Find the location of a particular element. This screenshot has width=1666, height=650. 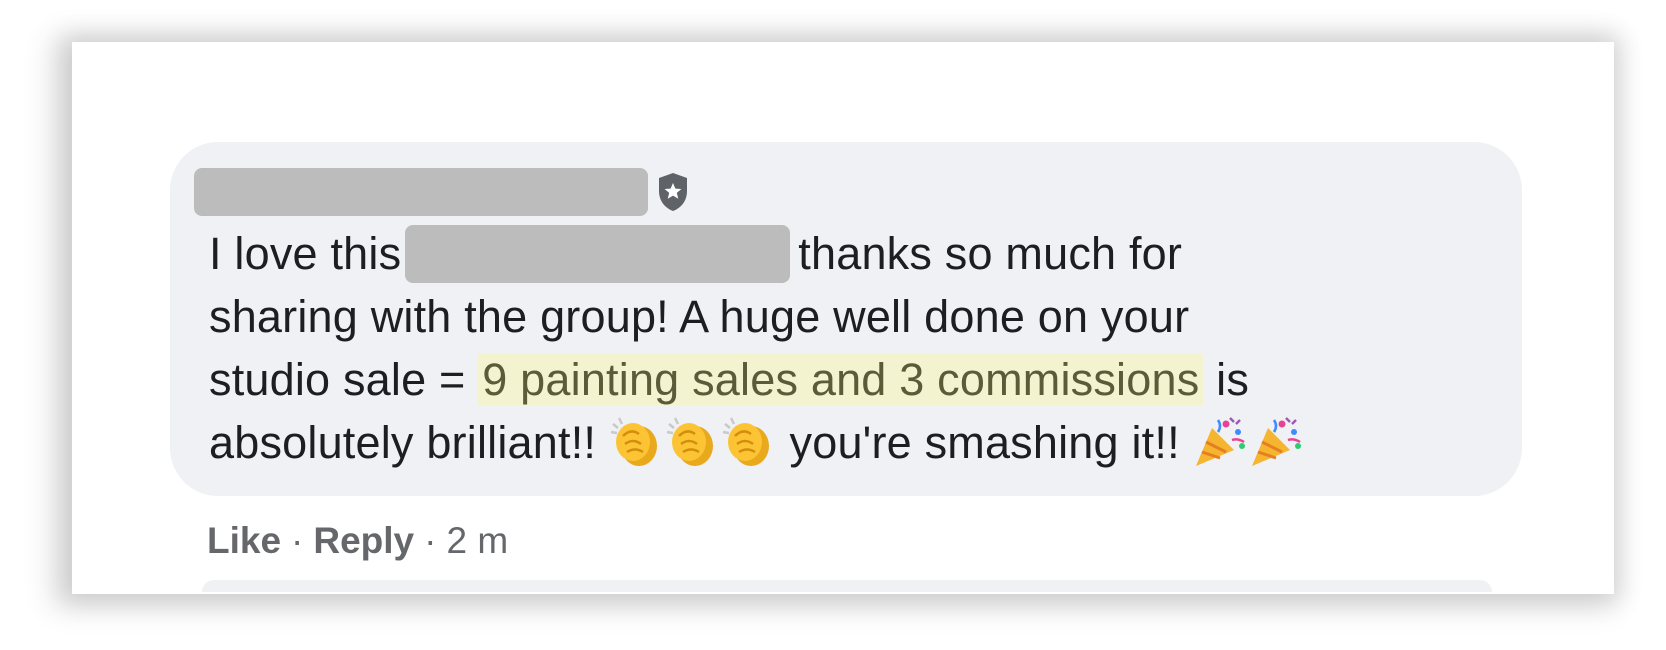

shield-star-icon is located at coordinates (673, 192).